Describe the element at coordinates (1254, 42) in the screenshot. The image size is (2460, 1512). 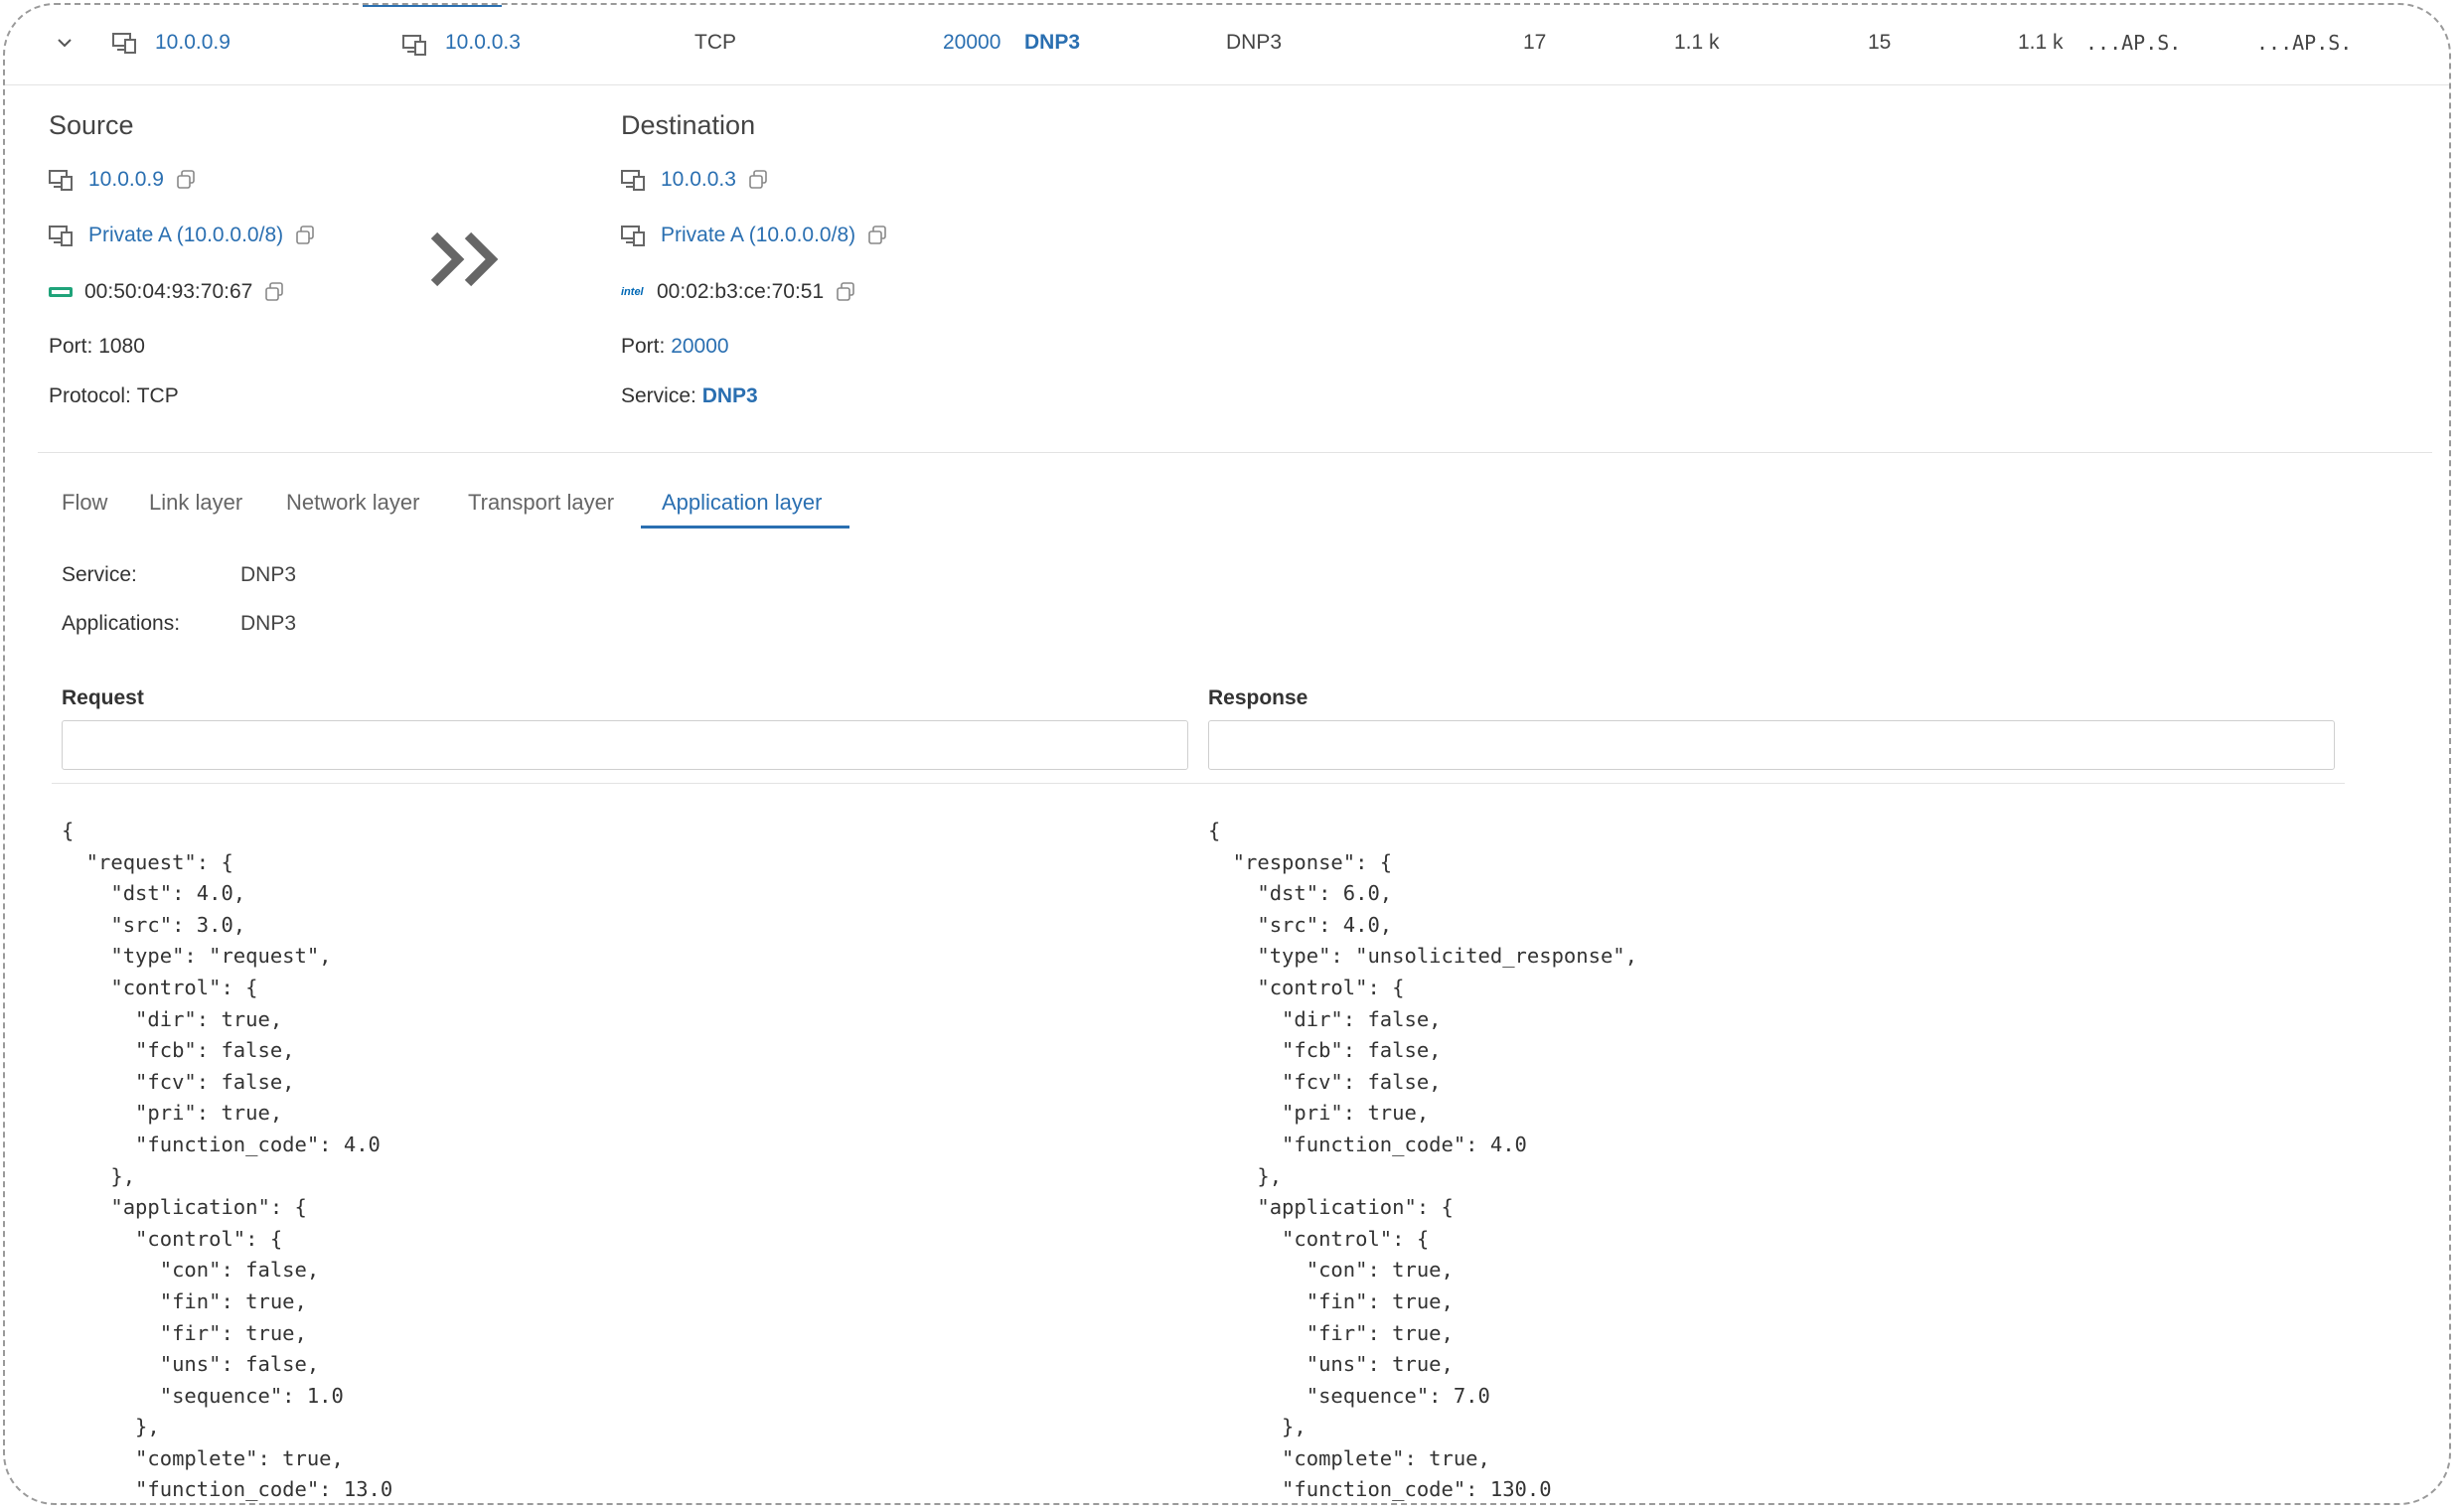
I see `flow-application: DNP3` at that location.